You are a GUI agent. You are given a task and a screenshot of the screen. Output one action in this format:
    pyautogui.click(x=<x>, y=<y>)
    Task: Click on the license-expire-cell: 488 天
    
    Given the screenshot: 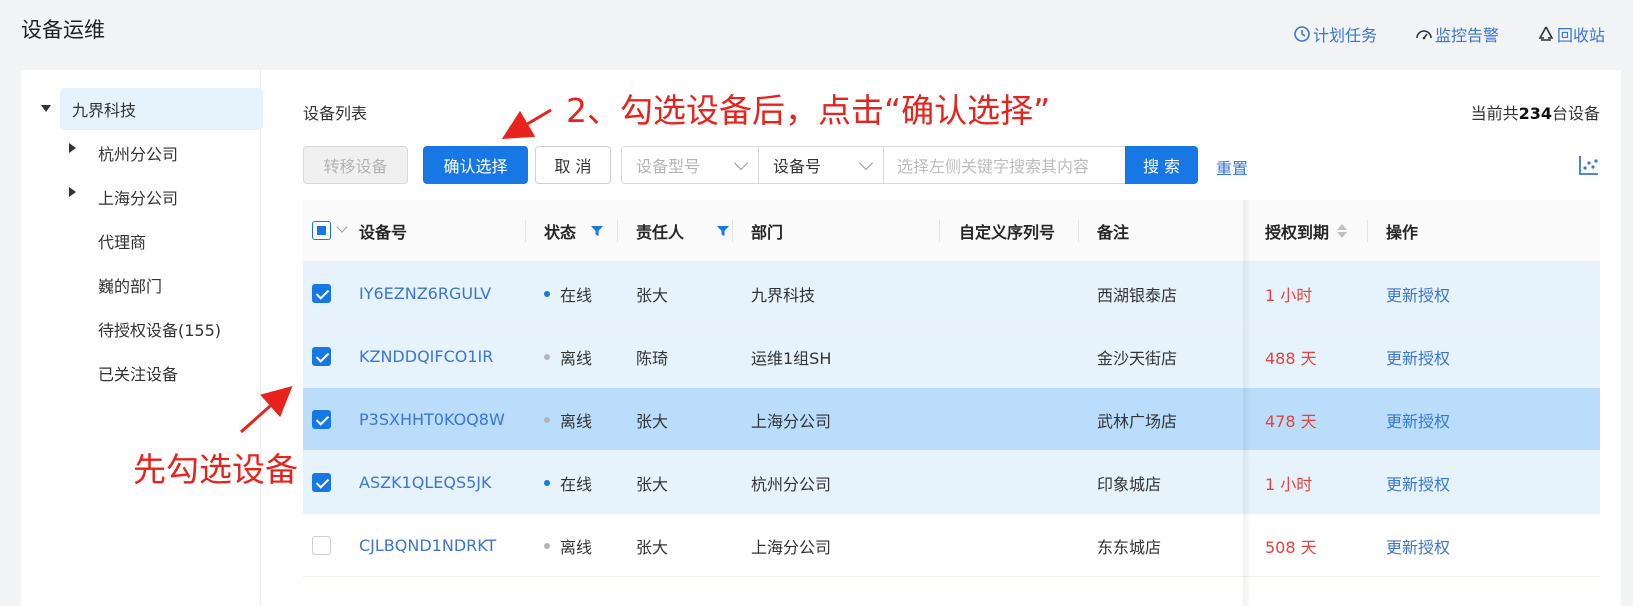 What is the action you would take?
    pyautogui.click(x=1291, y=358)
    